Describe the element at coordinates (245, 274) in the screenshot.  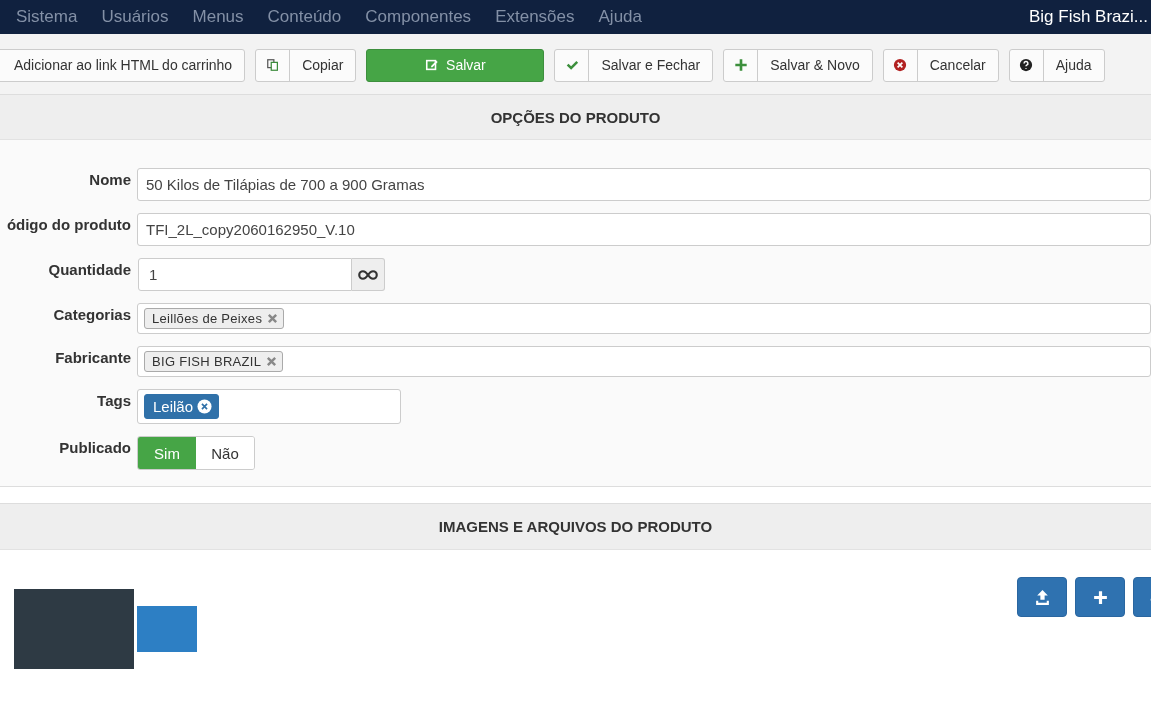
I see `input-field: 1` at that location.